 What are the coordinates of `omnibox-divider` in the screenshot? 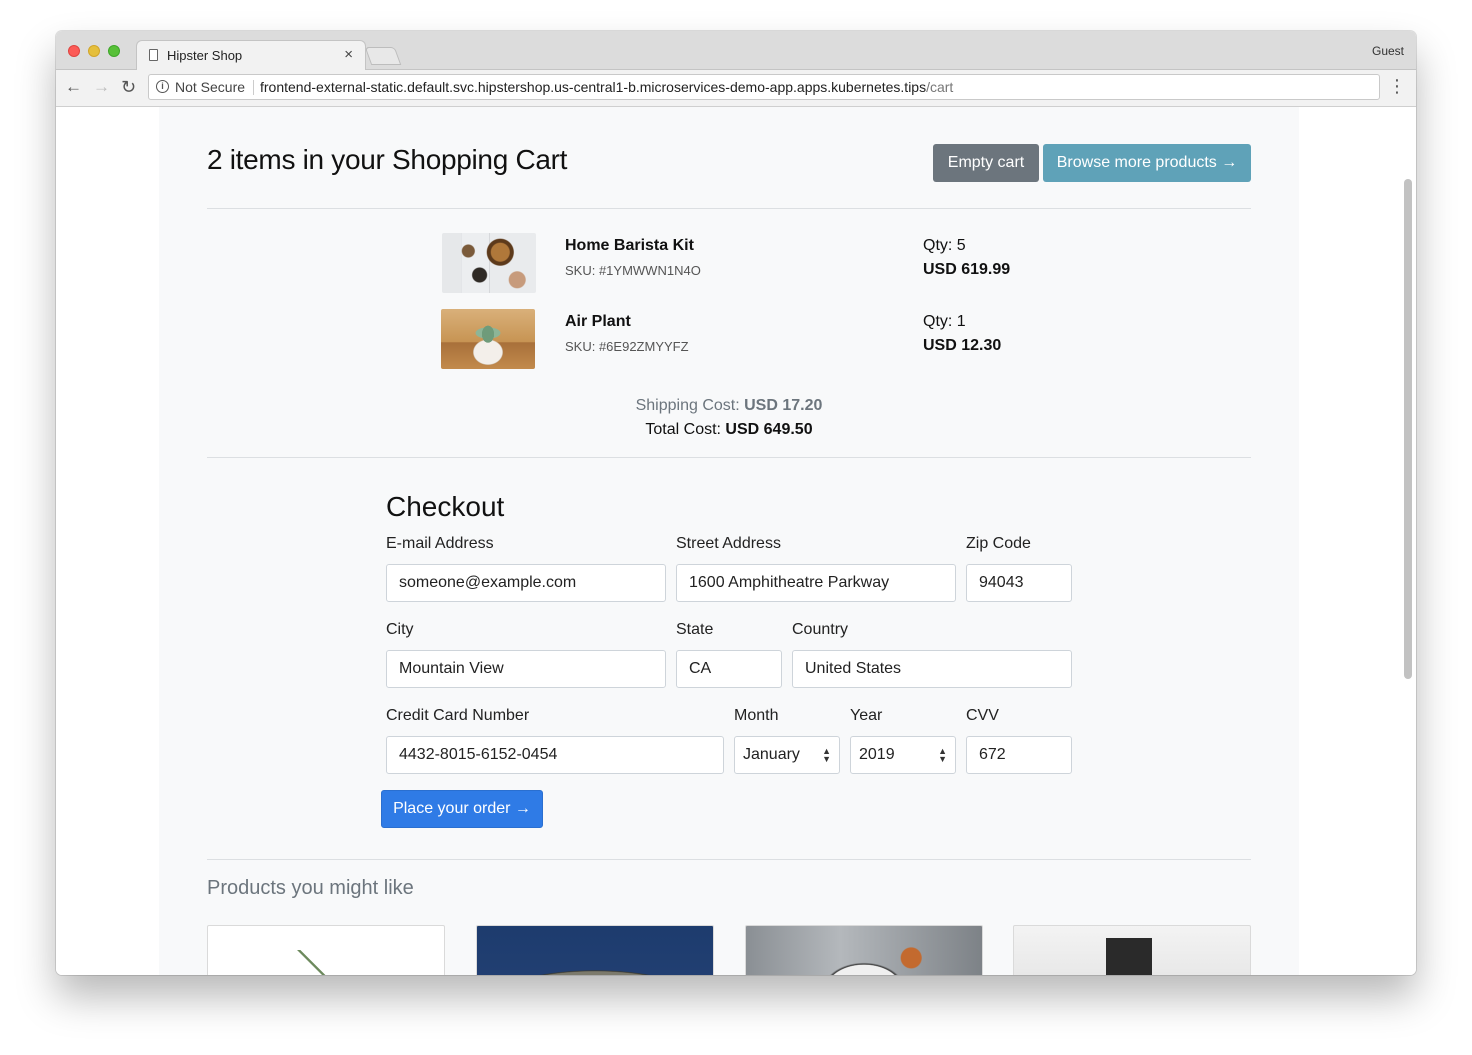 It's located at (253, 87).